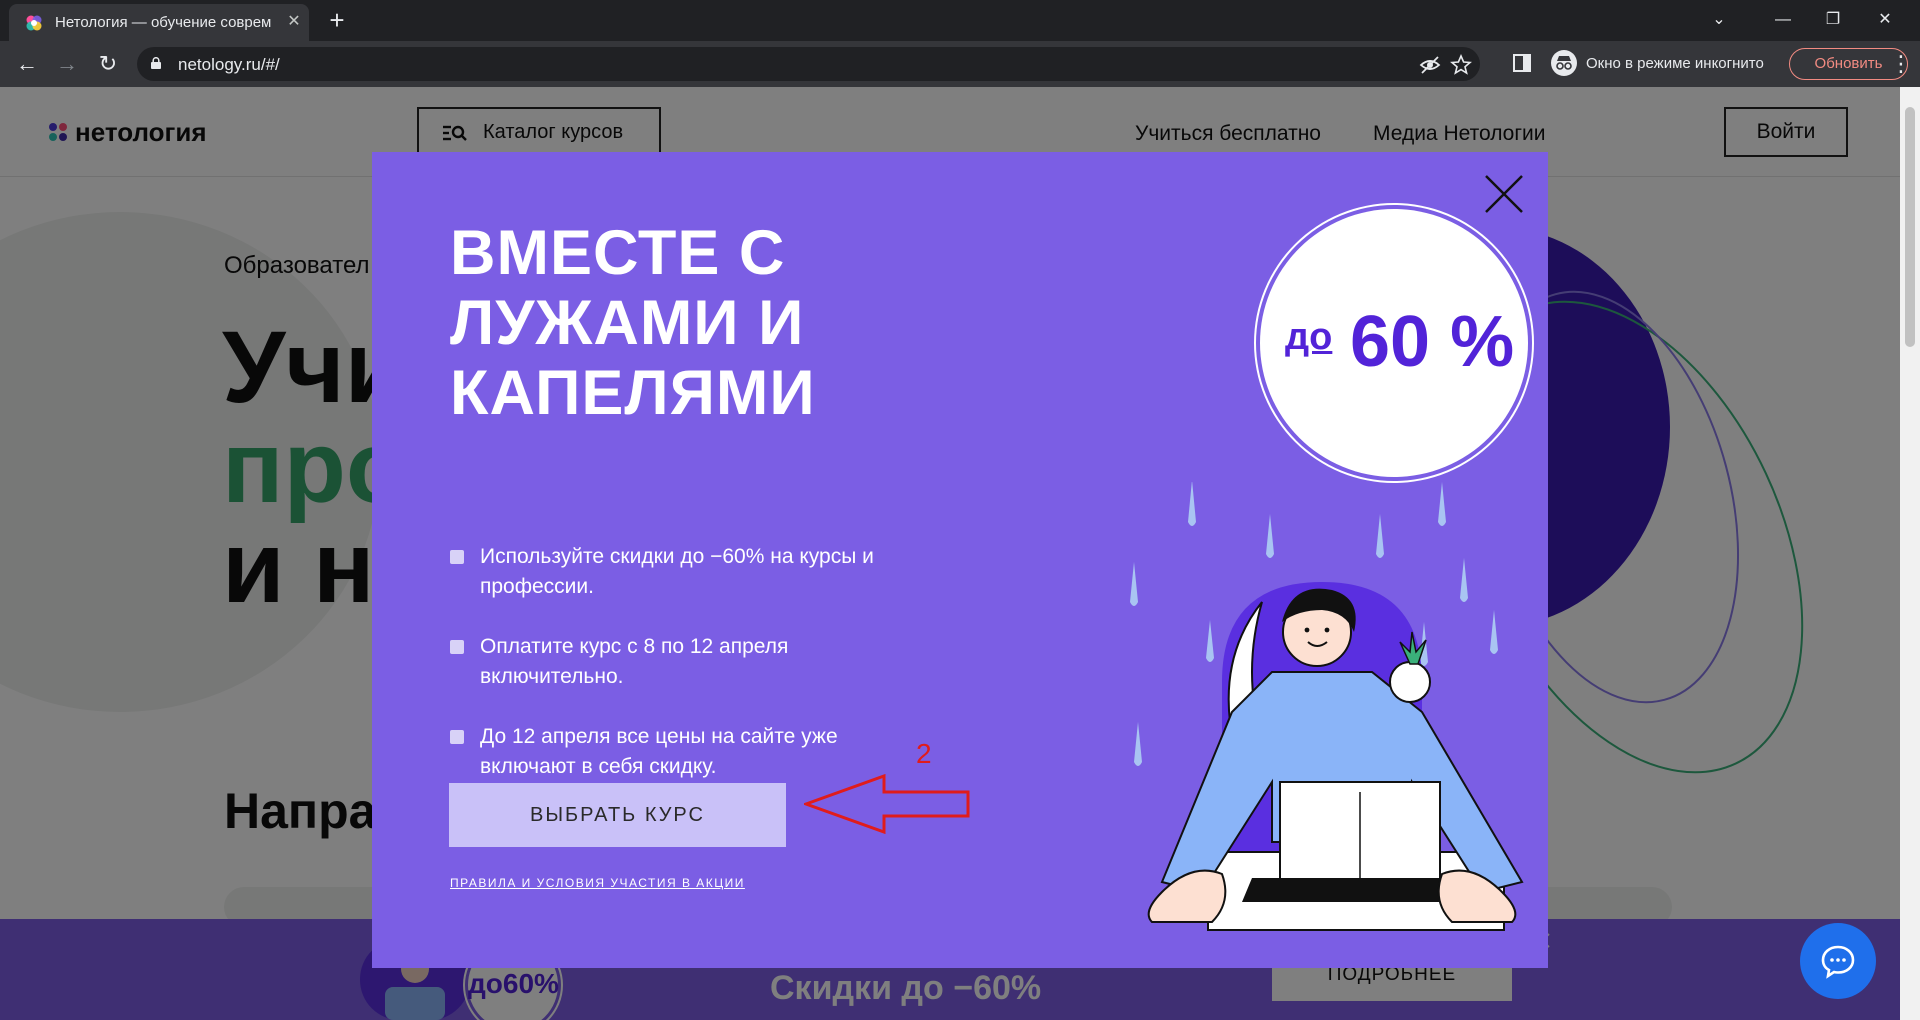 The height and width of the screenshot is (1020, 1920). What do you see at coordinates (337, 20) in the screenshot?
I see `new-tab-icon: +` at bounding box center [337, 20].